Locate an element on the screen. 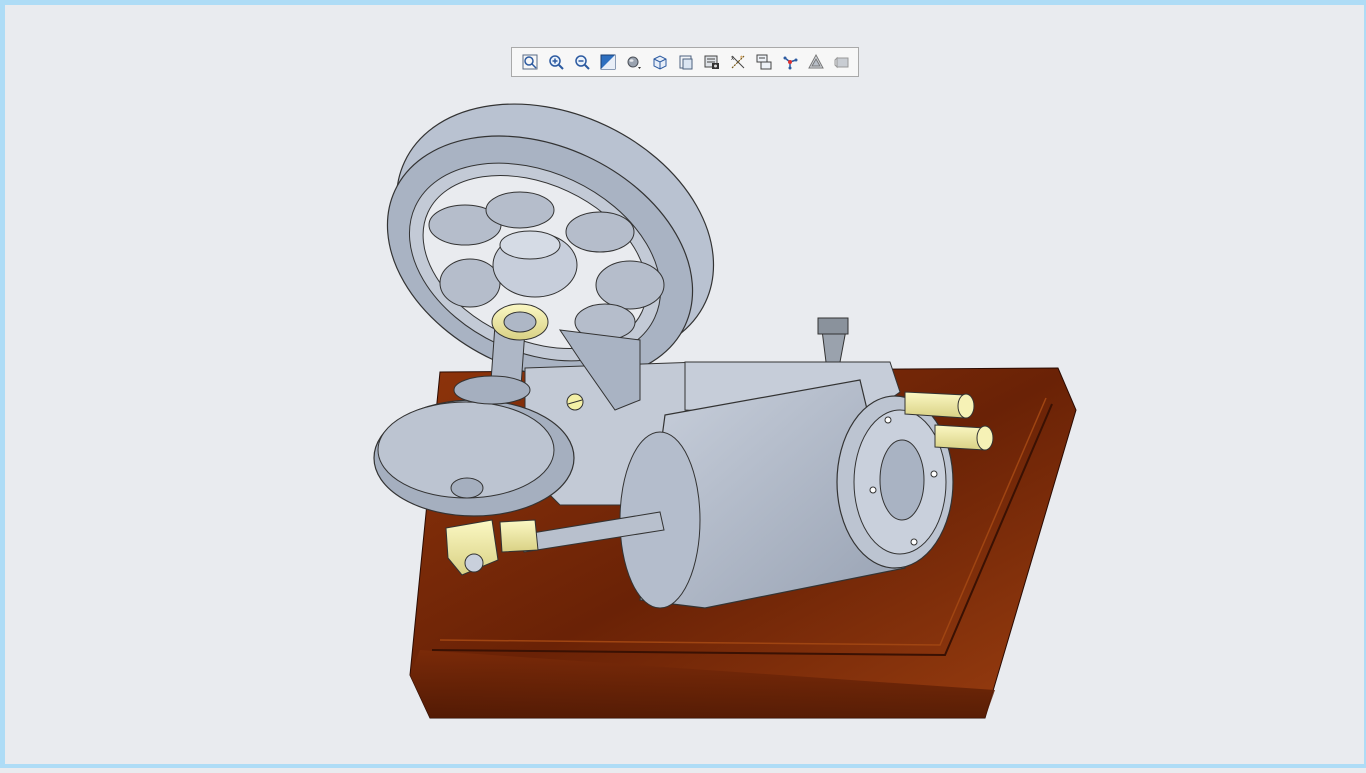 The height and width of the screenshot is (773, 1366). zoom-in-icon is located at coordinates (556, 62).